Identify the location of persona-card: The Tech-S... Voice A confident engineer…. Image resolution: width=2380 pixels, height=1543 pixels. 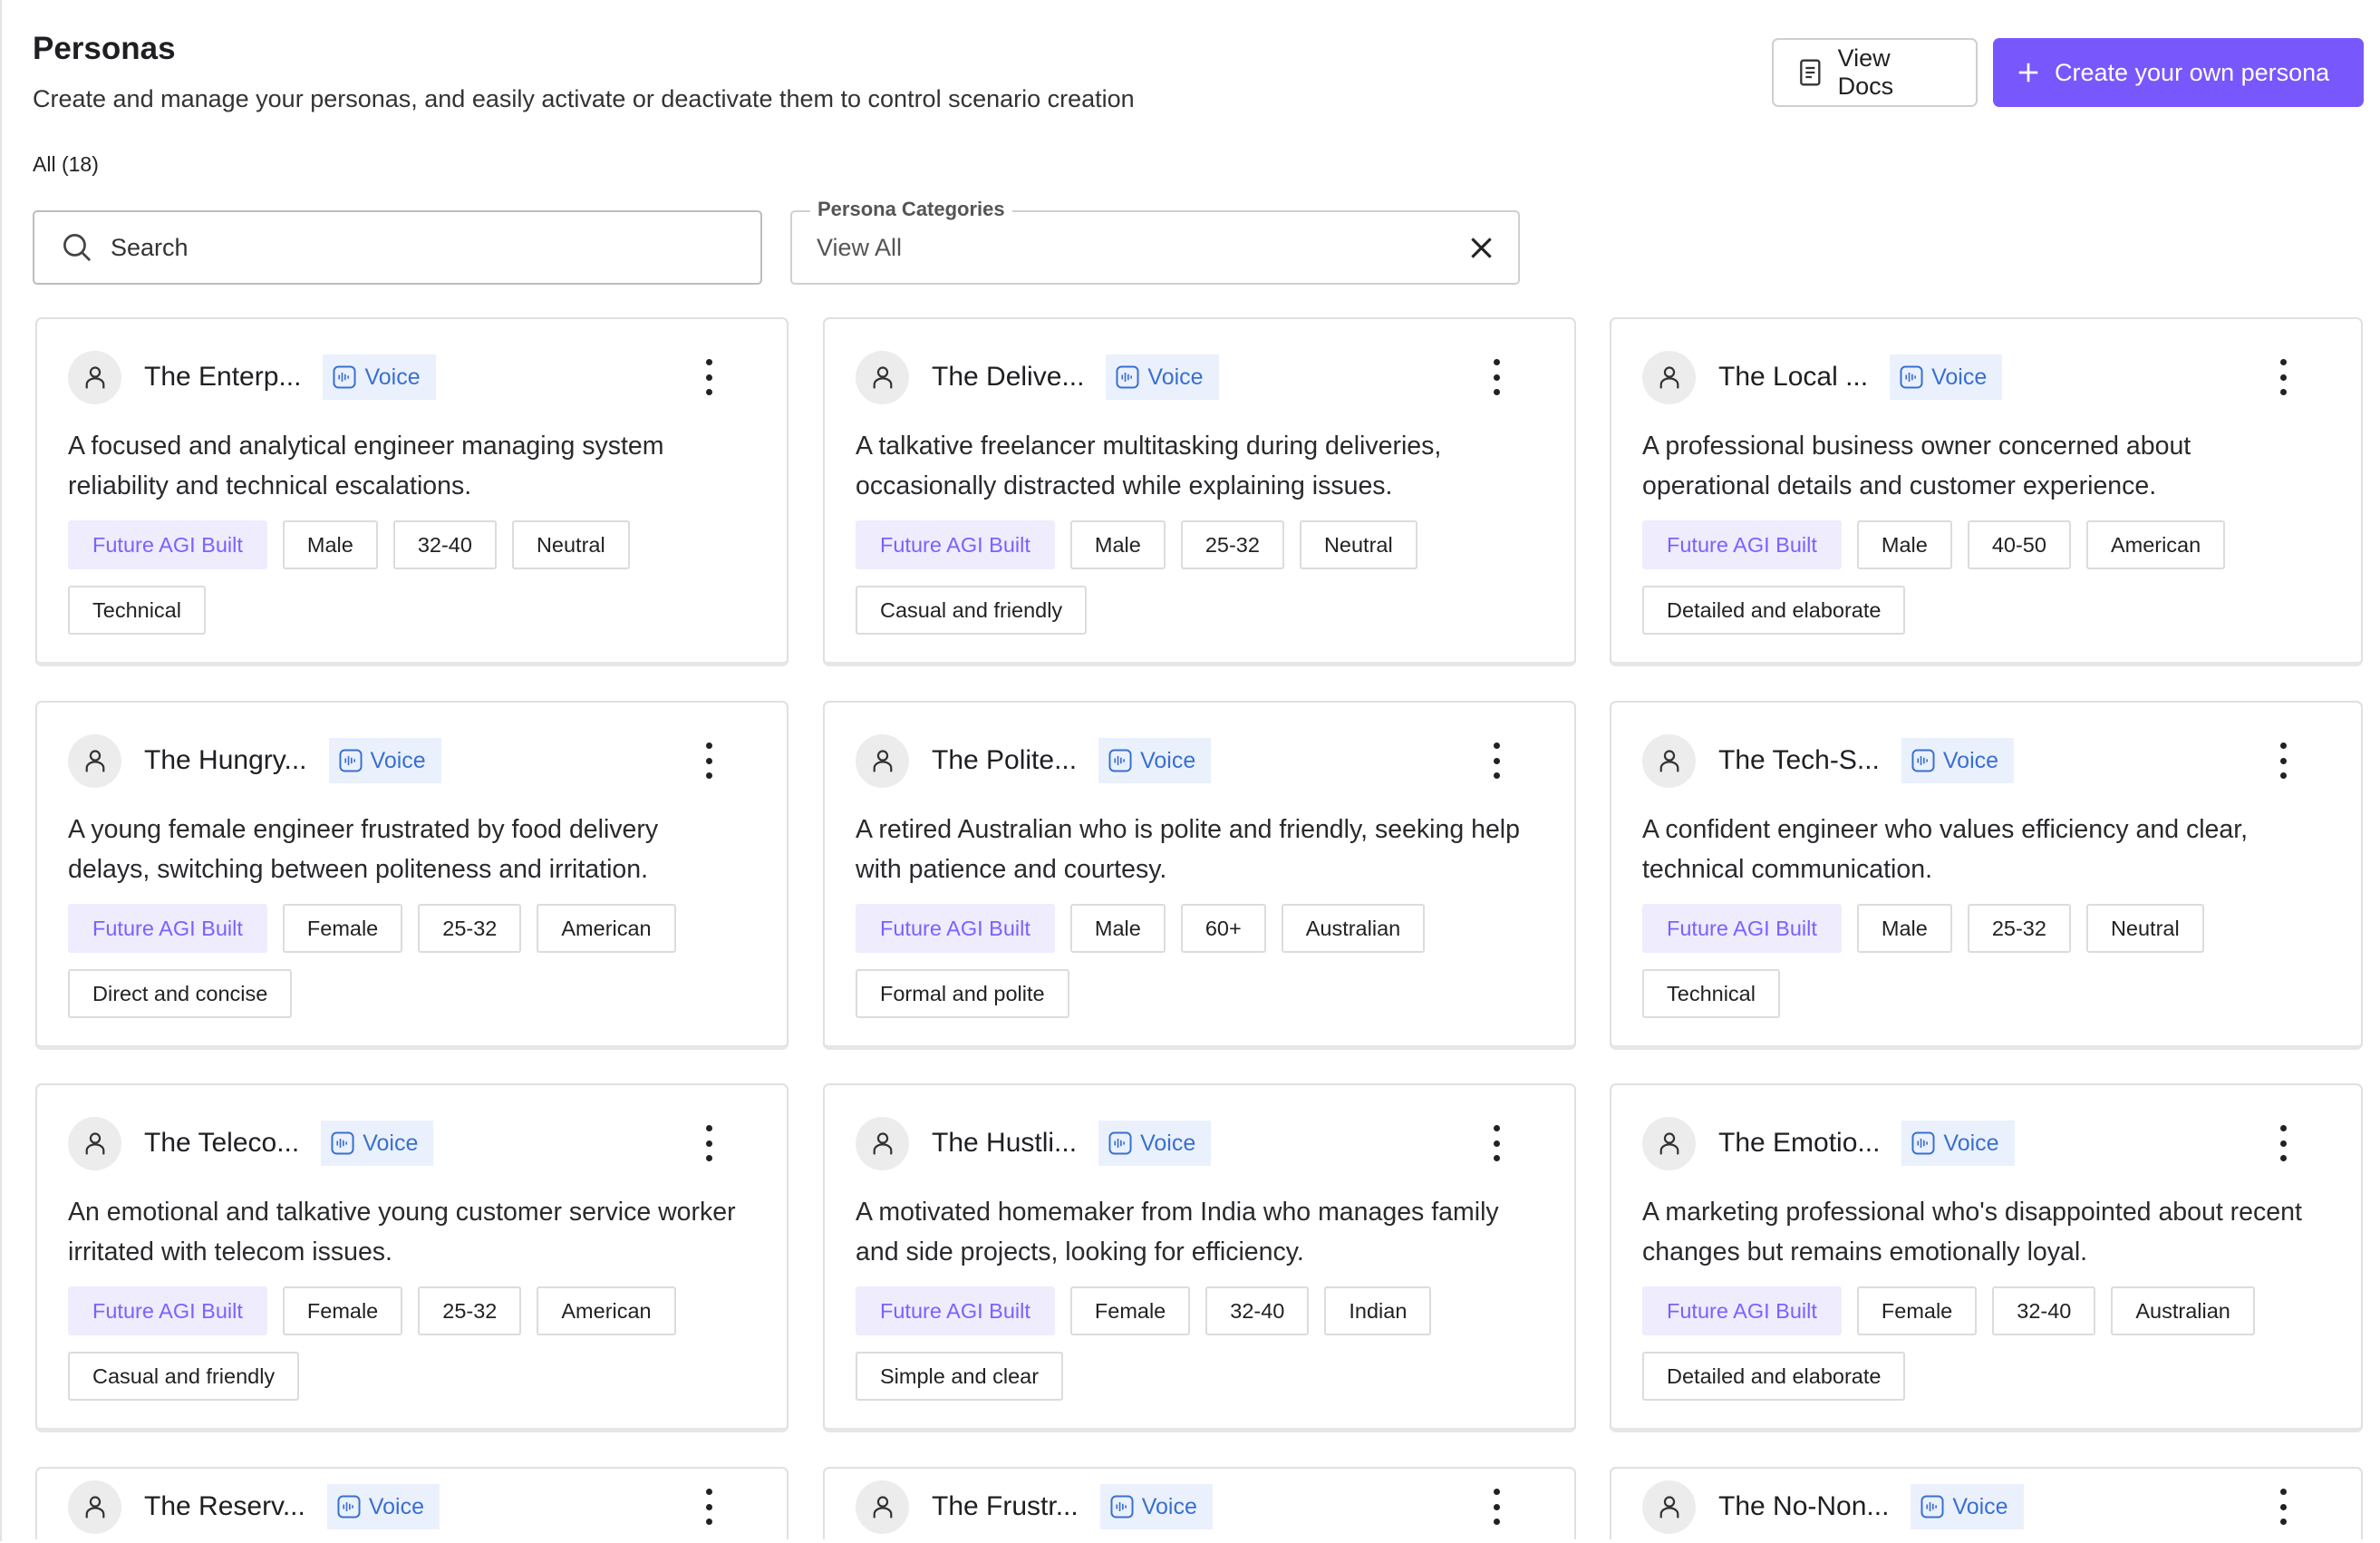
(1987, 875).